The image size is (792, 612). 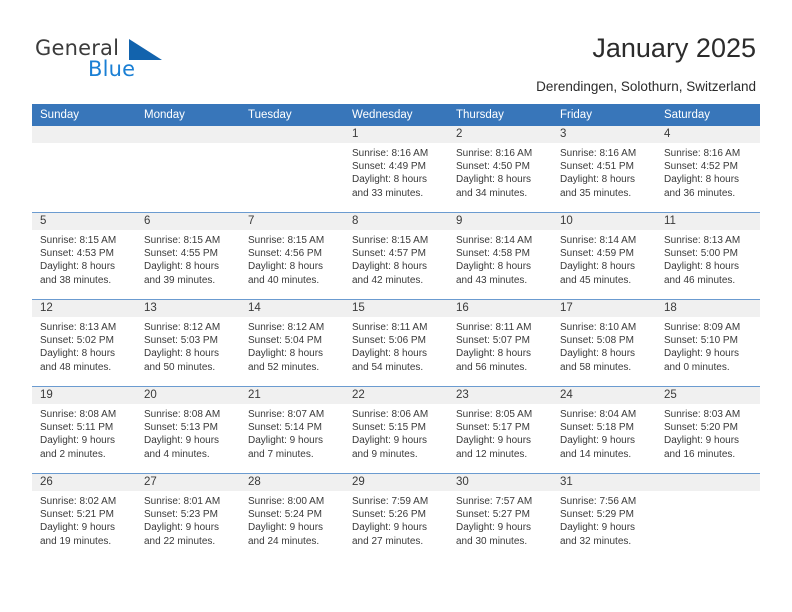 I want to click on sunset-text: Sunset: 5:11 PM, so click(x=77, y=428).